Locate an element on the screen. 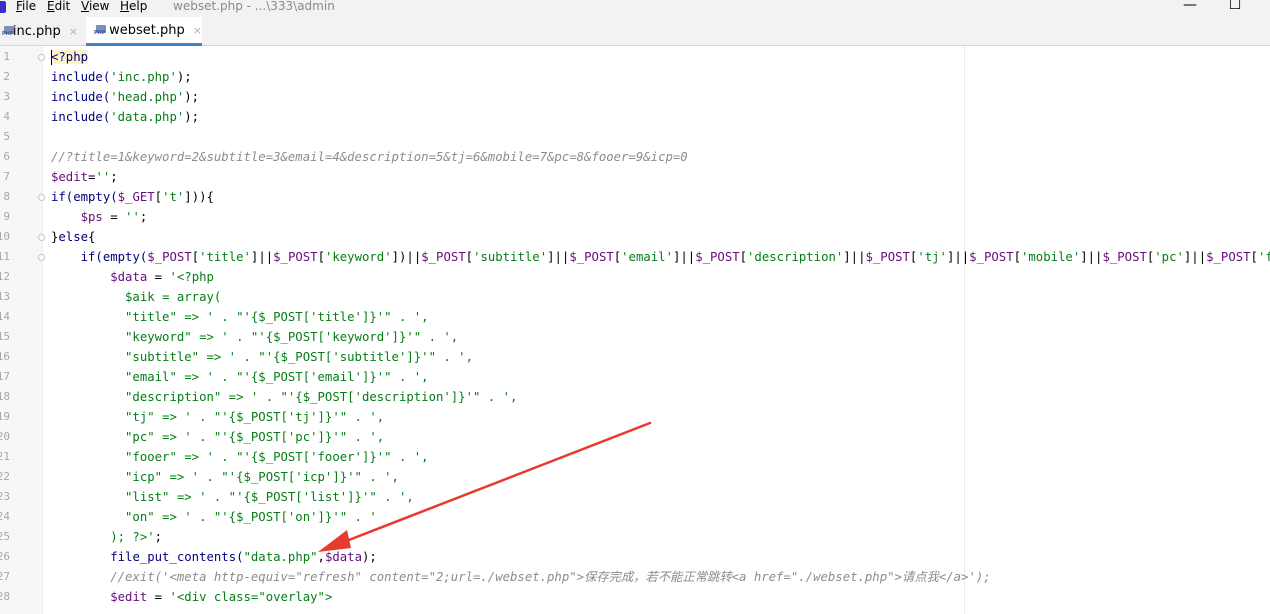 This screenshot has height=614, width=1270. code-line: }else{ is located at coordinates (660, 237).